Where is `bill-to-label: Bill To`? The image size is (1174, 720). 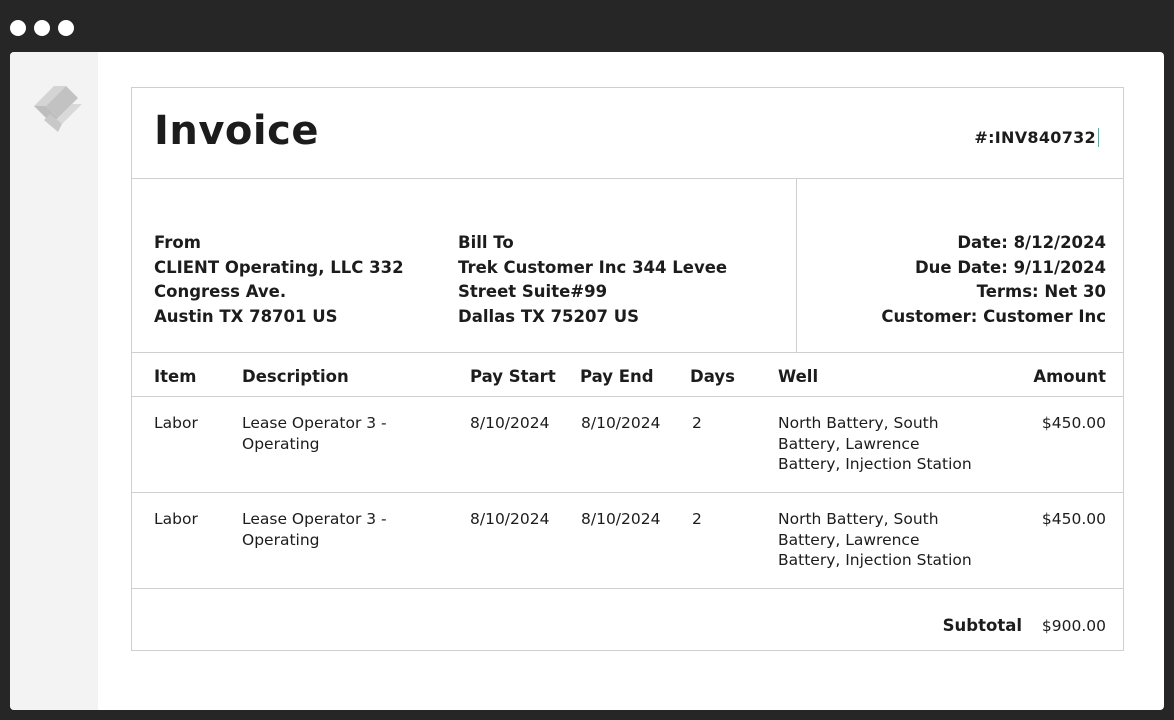 bill-to-label: Bill To is located at coordinates (486, 242).